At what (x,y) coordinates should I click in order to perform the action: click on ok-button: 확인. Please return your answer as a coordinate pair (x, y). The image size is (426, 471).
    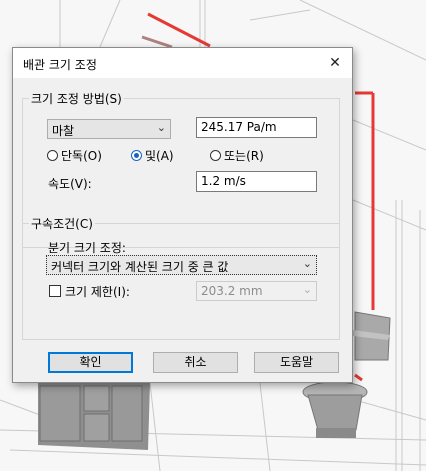
    Looking at the image, I should click on (90, 362).